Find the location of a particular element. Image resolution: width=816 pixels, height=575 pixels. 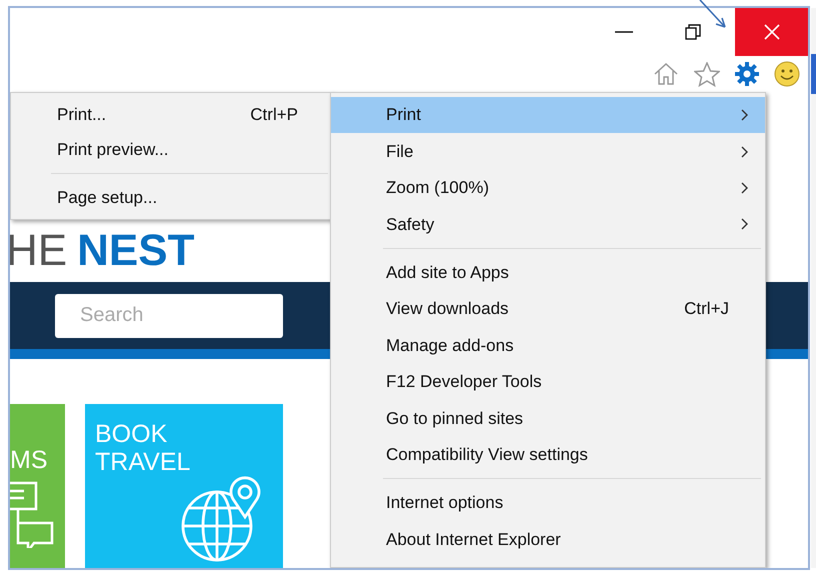

annotation-arrow is located at coordinates (713, 15).